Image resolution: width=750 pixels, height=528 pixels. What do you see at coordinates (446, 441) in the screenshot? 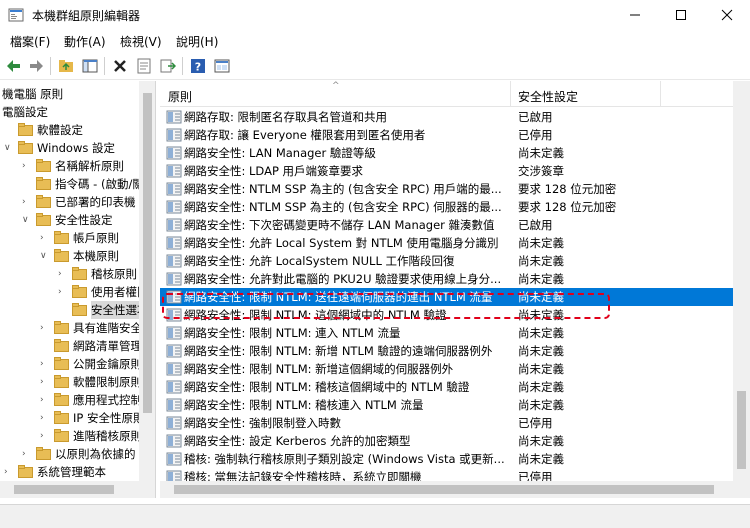
I see `list-row: 網路安全性: 設定 Kerberos 允許的加密類型 尚未定義` at bounding box center [446, 441].